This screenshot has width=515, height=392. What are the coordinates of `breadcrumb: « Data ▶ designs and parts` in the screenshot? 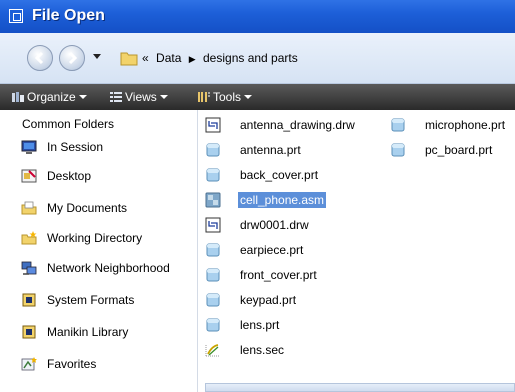 It's located at (220, 58).